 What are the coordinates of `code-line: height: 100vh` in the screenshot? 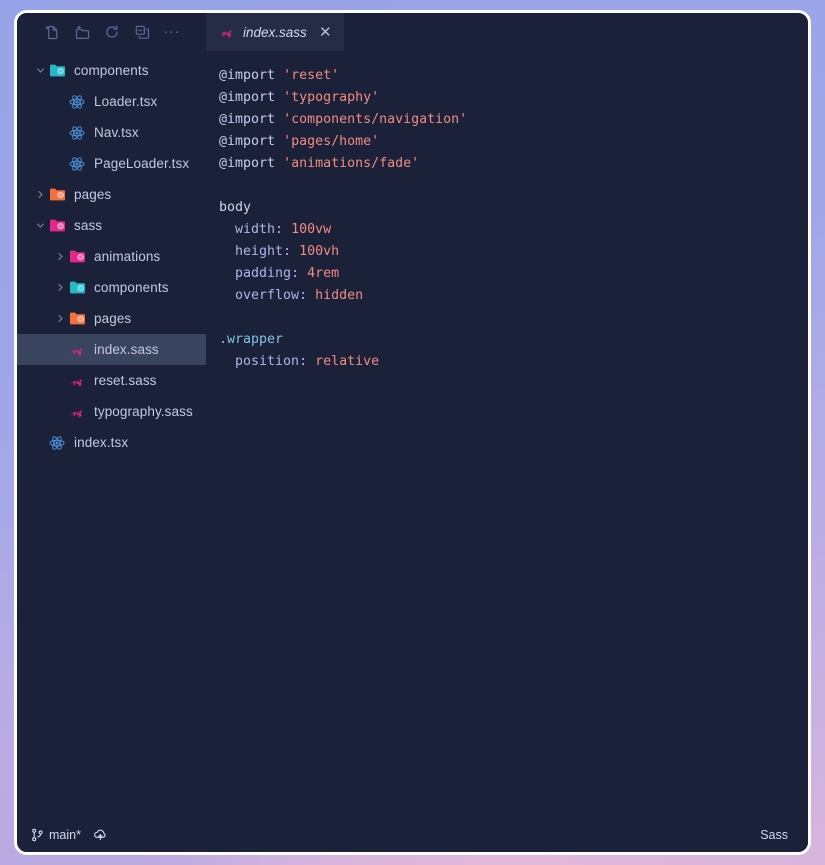 It's located at (513, 252).